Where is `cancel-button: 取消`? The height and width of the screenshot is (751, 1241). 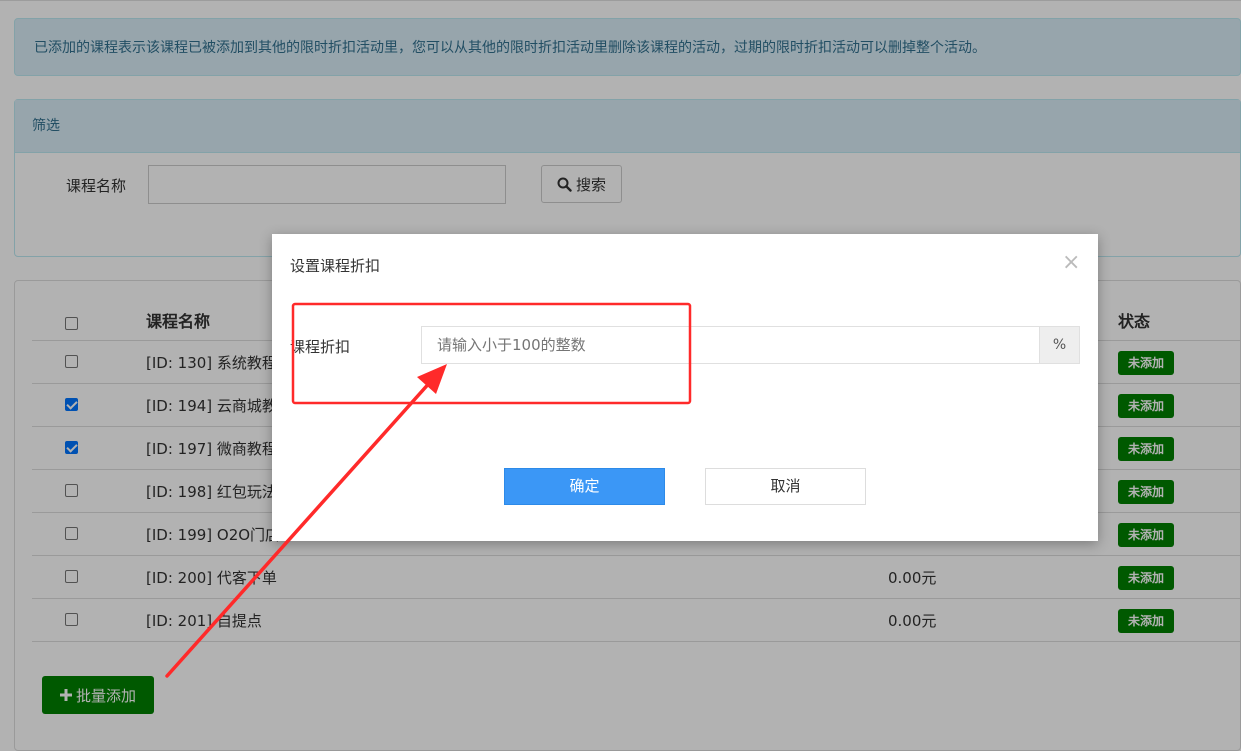
cancel-button: 取消 is located at coordinates (785, 486).